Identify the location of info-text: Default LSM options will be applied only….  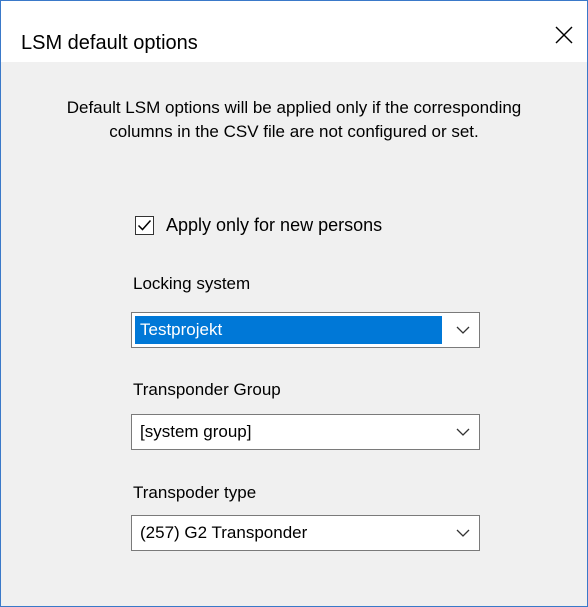
(294, 119).